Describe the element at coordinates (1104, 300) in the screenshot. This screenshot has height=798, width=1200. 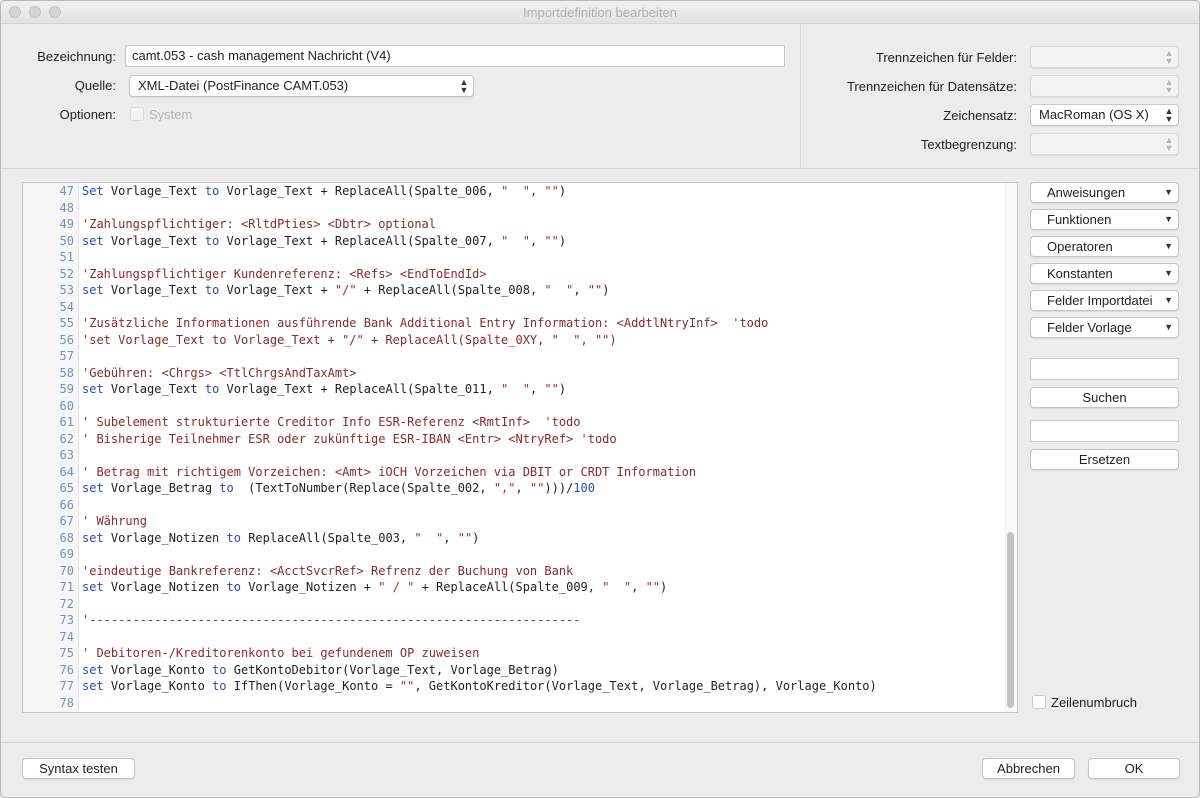
I see `felder-importdatei-menu-button: Felder Importdatei ▼` at that location.